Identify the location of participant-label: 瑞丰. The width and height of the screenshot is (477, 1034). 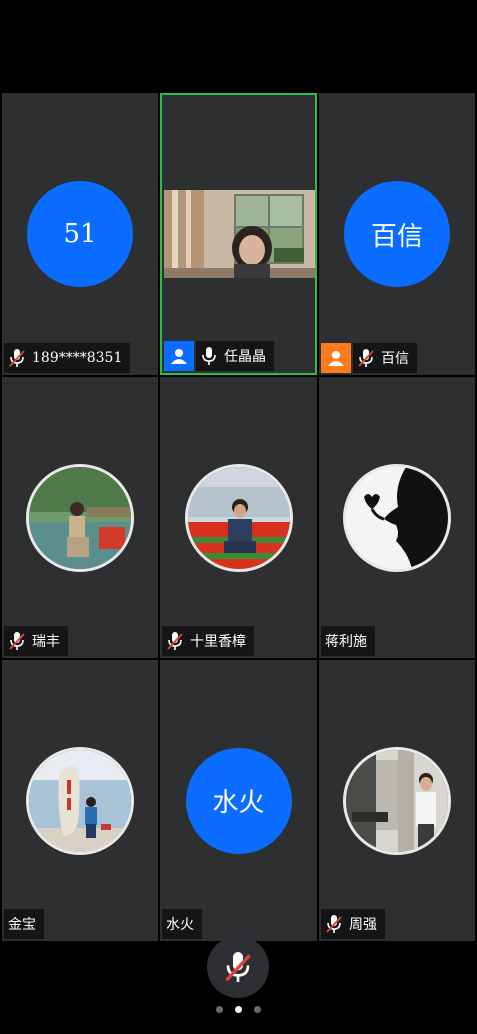
(36, 641).